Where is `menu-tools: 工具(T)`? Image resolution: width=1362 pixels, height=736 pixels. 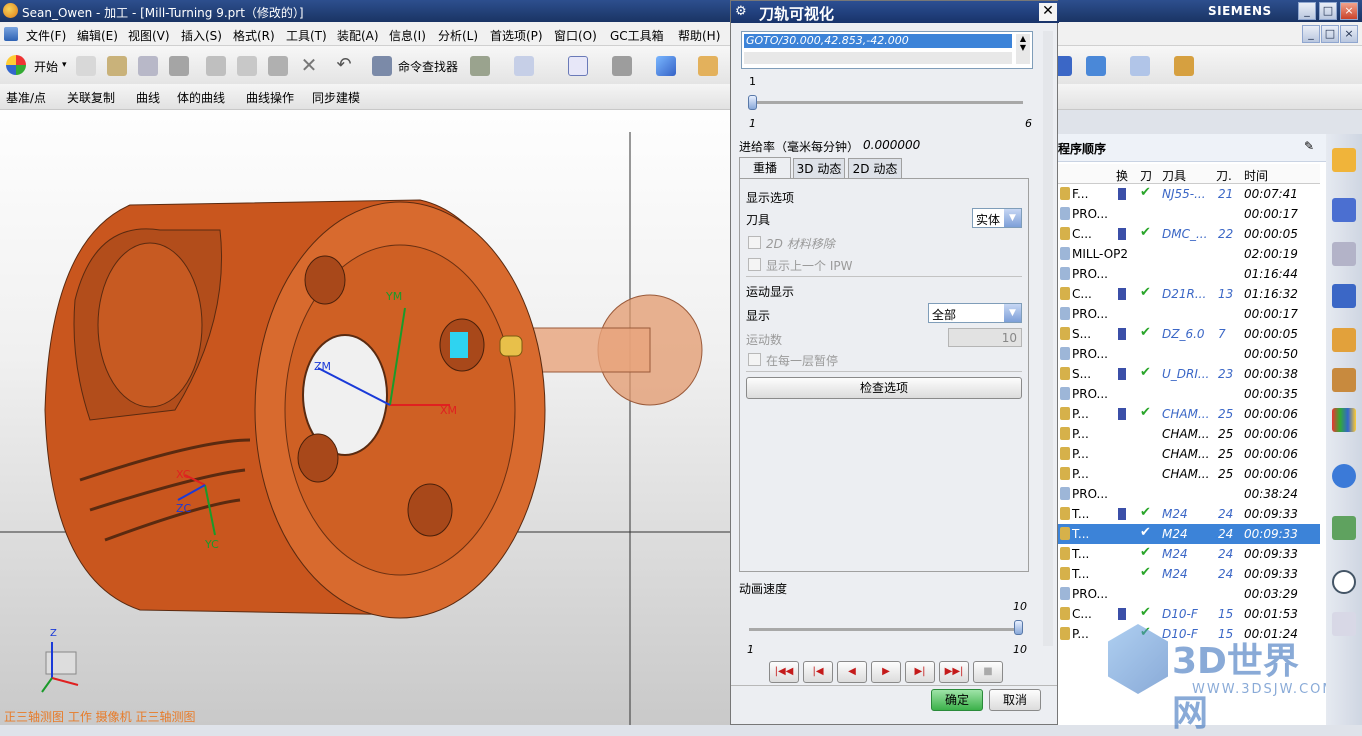
menu-tools: 工具(T) is located at coordinates (306, 35).